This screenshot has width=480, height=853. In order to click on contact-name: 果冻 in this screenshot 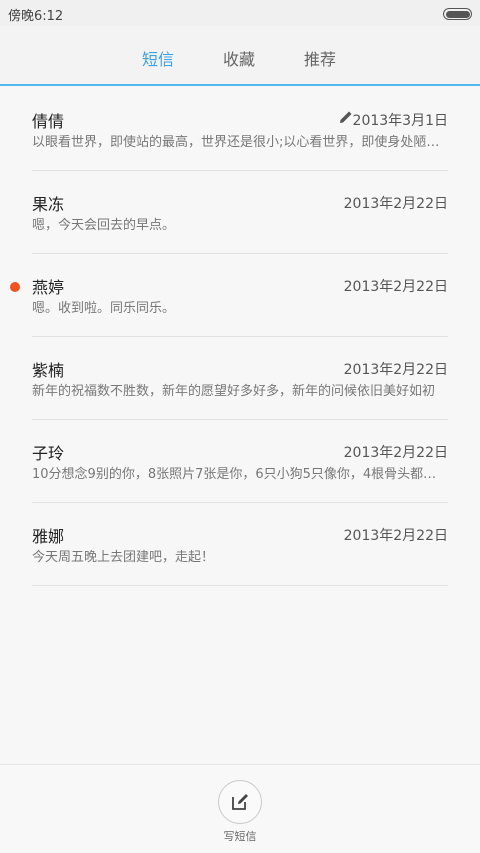, I will do `click(48, 204)`.